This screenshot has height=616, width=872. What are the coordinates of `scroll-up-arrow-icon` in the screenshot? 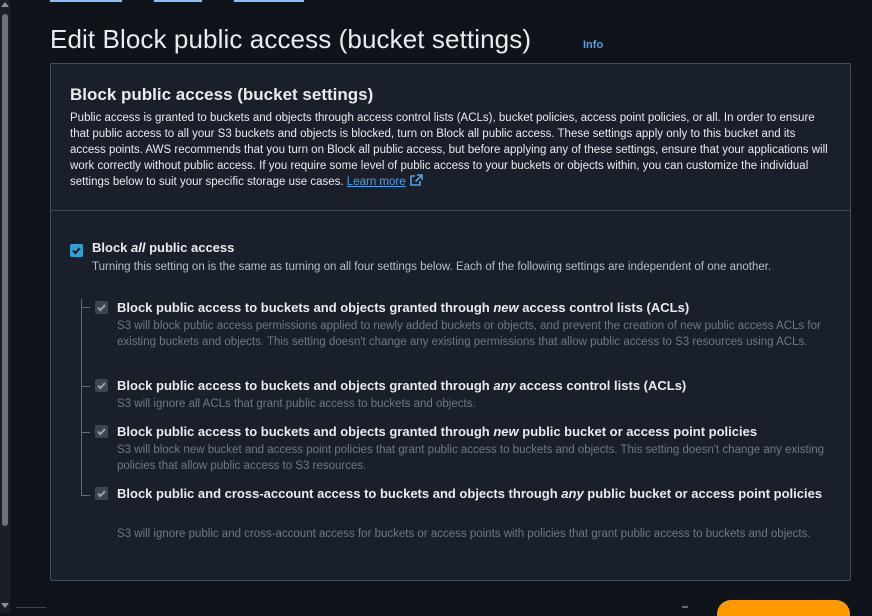 It's located at (5, 4).